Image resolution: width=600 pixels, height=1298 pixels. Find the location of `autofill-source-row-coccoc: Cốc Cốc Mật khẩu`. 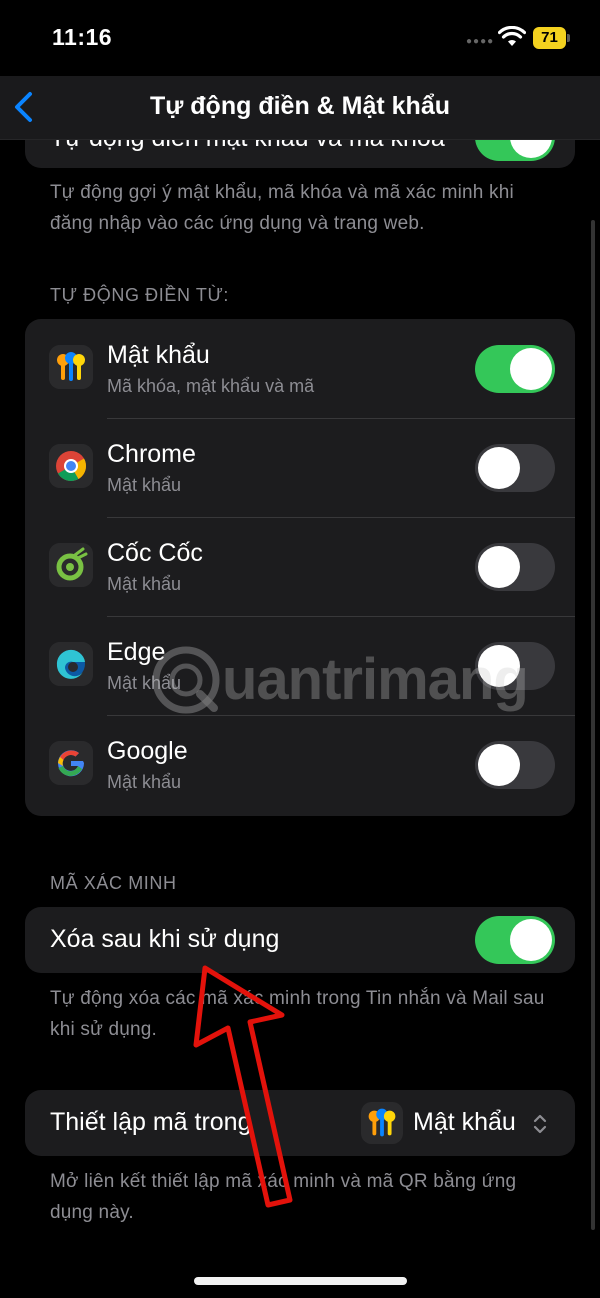

autofill-source-row-coccoc: Cốc Cốc Mật khẩu is located at coordinates (300, 567).